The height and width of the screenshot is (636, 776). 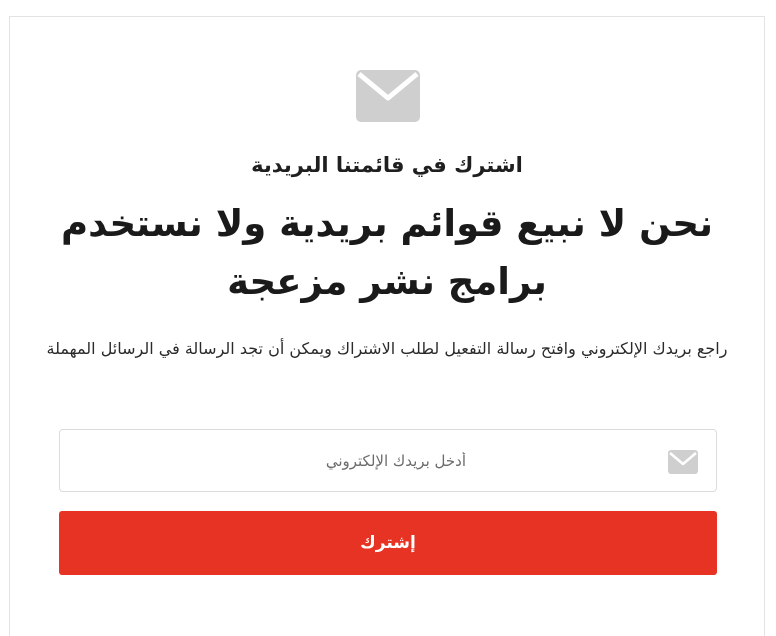 What do you see at coordinates (388, 543) in the screenshot?
I see `subscribe-button: إشترك` at bounding box center [388, 543].